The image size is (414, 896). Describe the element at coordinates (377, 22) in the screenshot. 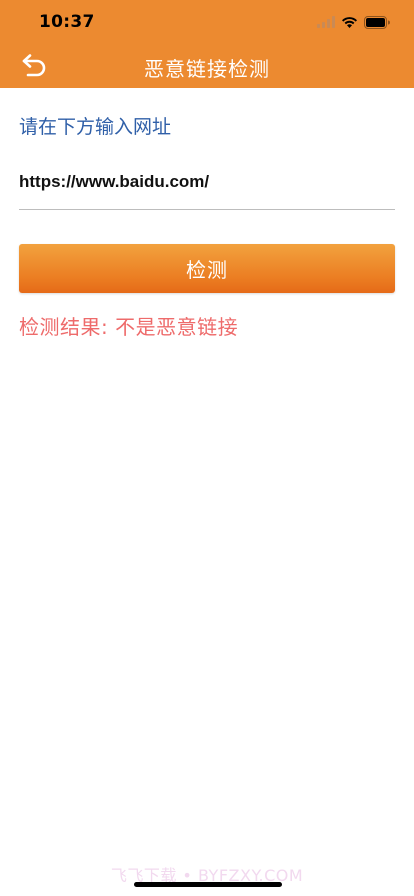

I see `battery-icon` at that location.